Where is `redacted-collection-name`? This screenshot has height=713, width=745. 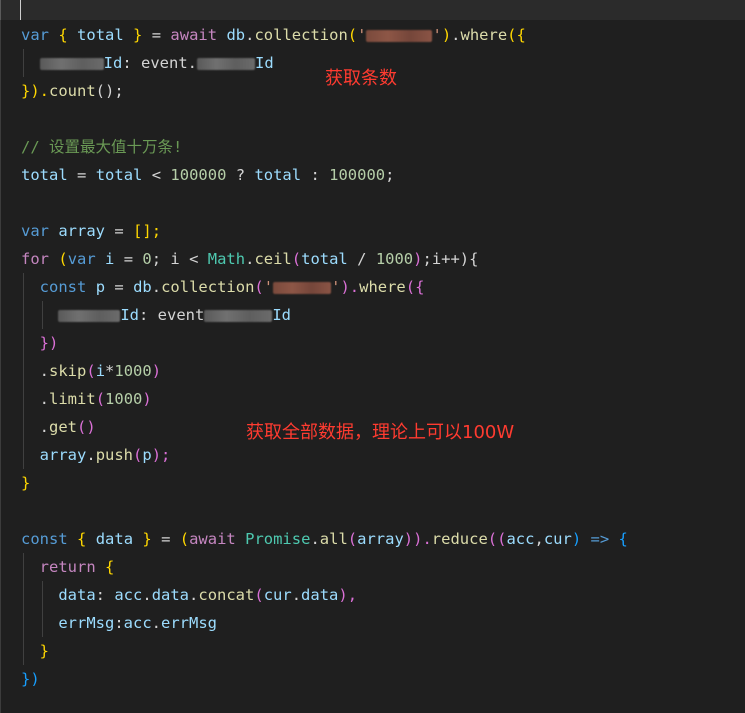
redacted-collection-name is located at coordinates (399, 35).